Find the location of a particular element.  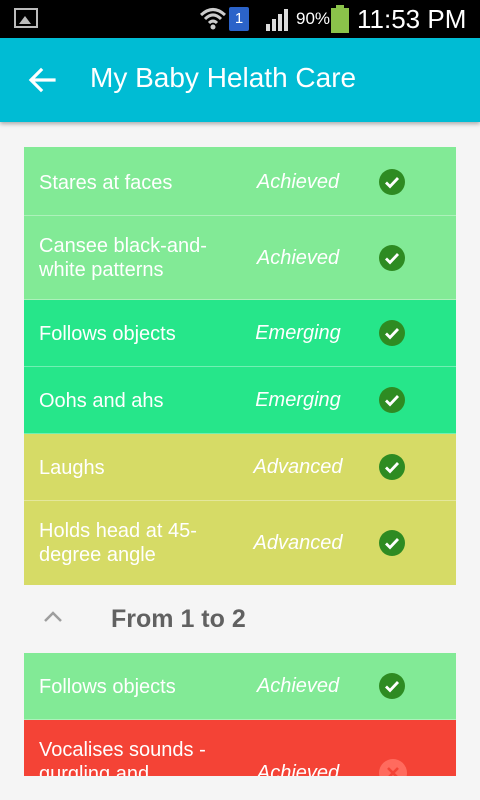

milestone-row: Oohs and ahs Emerging is located at coordinates (240, 400).